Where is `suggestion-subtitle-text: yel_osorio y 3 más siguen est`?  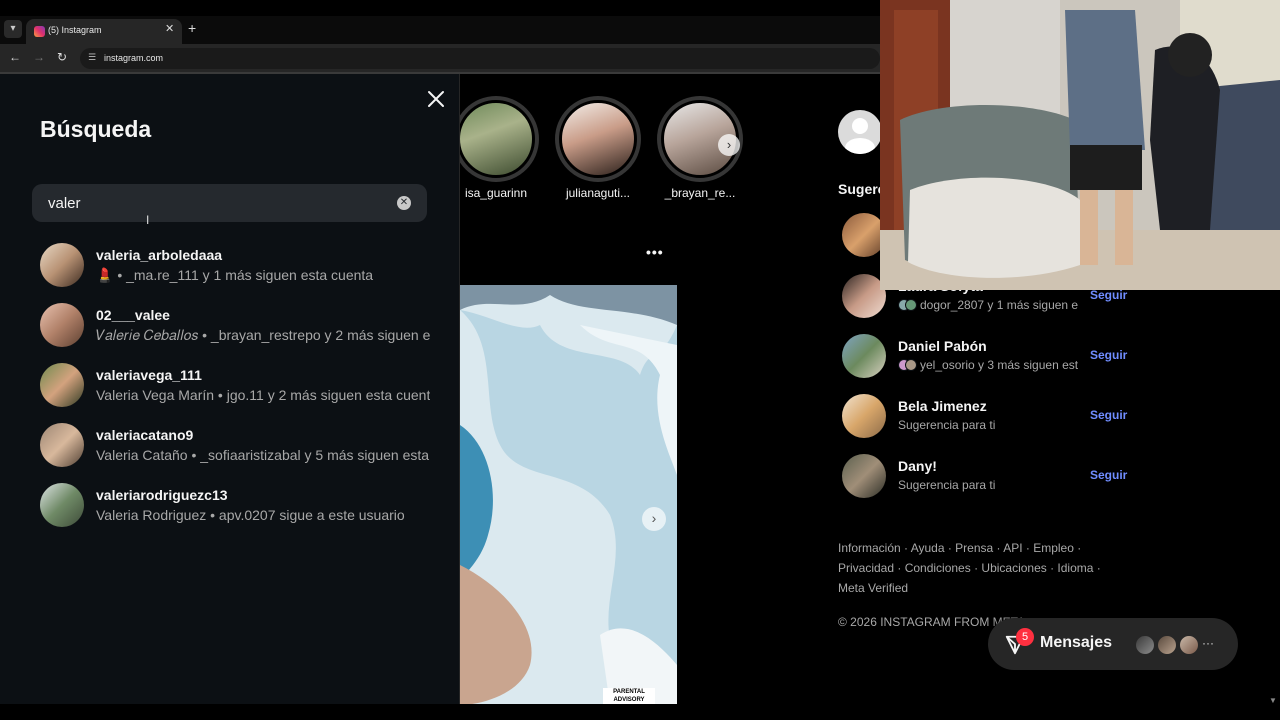 suggestion-subtitle-text: yel_osorio y 3 más siguen est is located at coordinates (999, 365).